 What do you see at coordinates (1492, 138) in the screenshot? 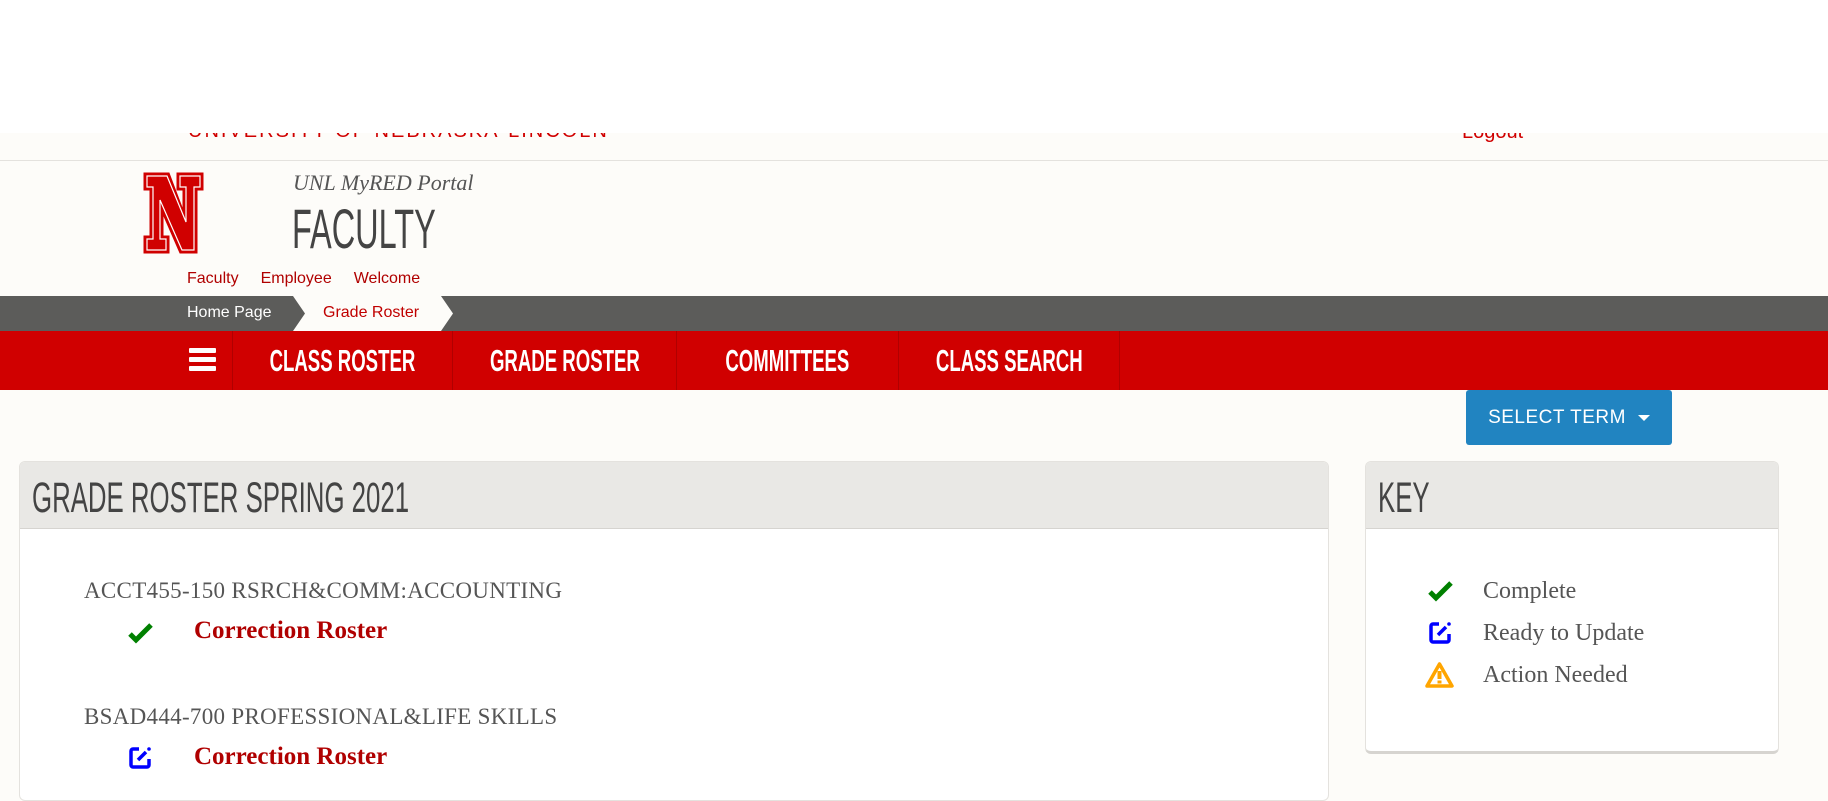
I see `logout-link: Logout` at bounding box center [1492, 138].